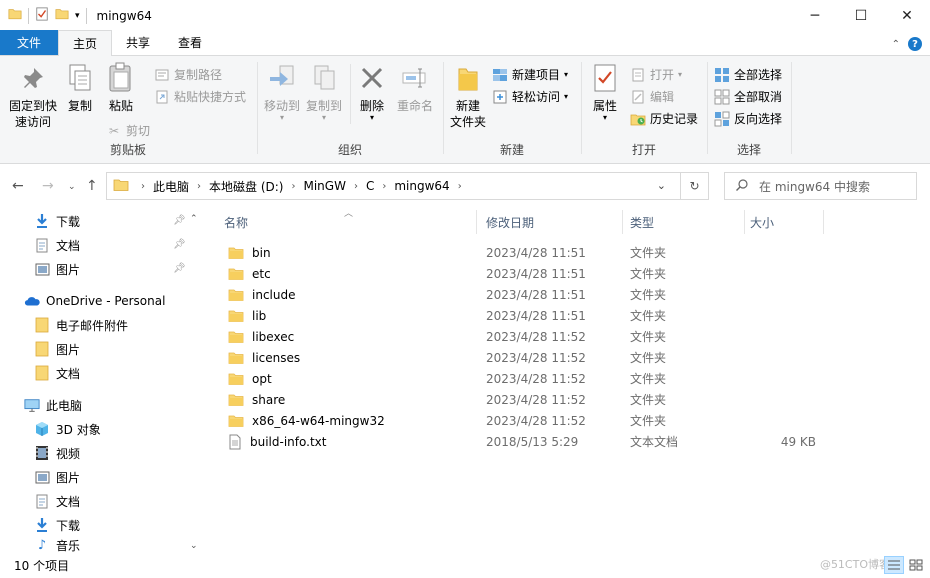 The height and width of the screenshot is (578, 930). What do you see at coordinates (57, 545) in the screenshot?
I see `nav-item-music: ♪ 音乐` at bounding box center [57, 545].